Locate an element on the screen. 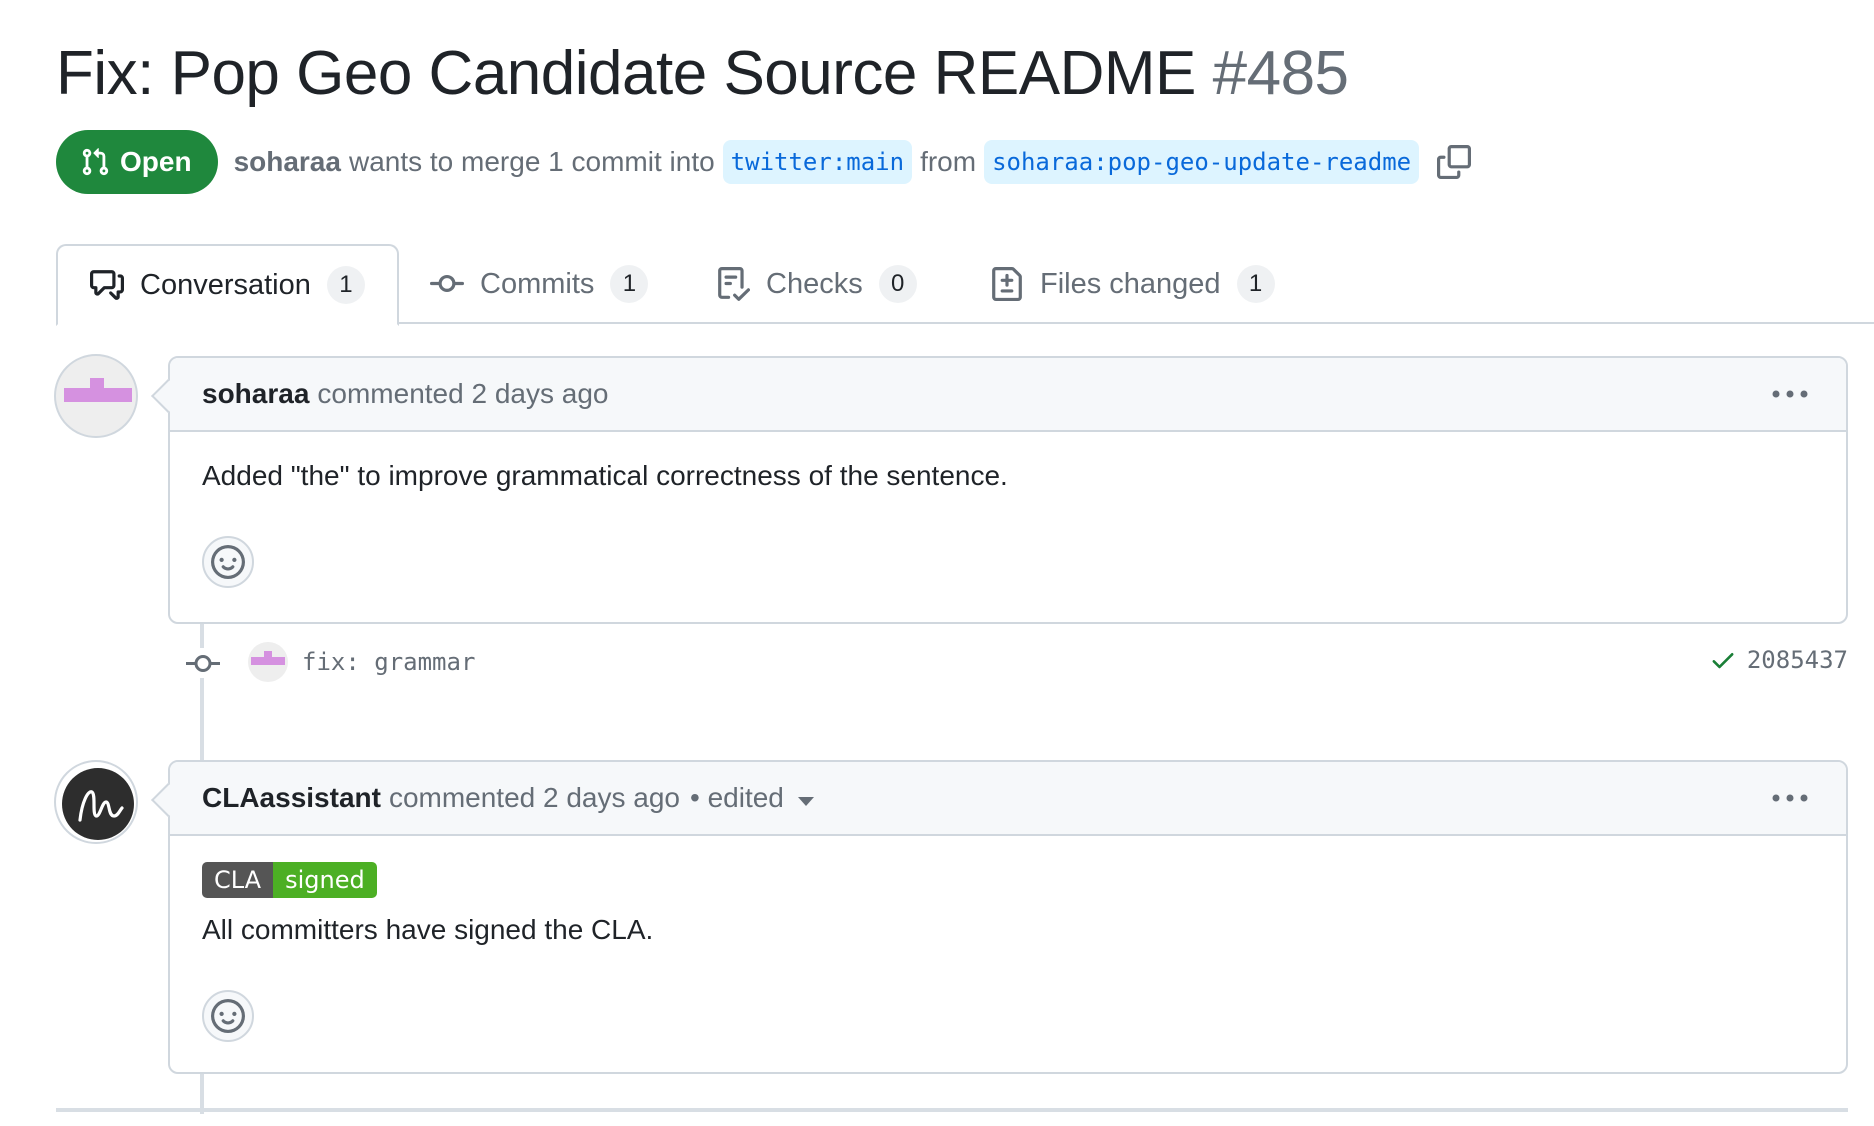  base-branch: twitter:main is located at coordinates (817, 162).